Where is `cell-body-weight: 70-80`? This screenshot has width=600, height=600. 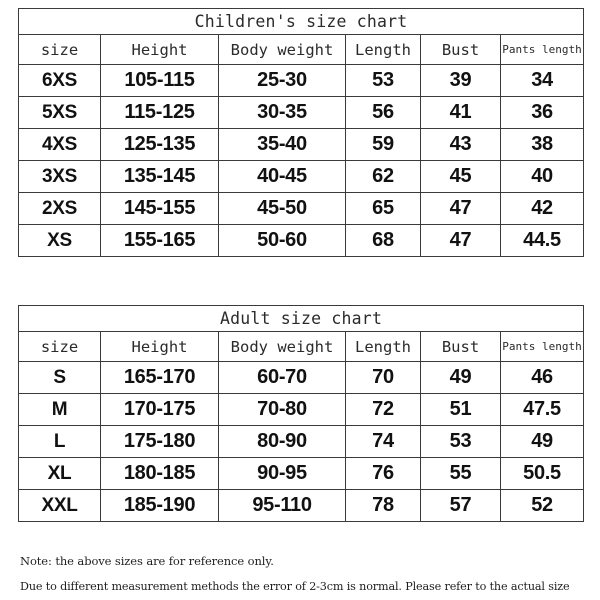
cell-body-weight: 70-80 is located at coordinates (282, 409).